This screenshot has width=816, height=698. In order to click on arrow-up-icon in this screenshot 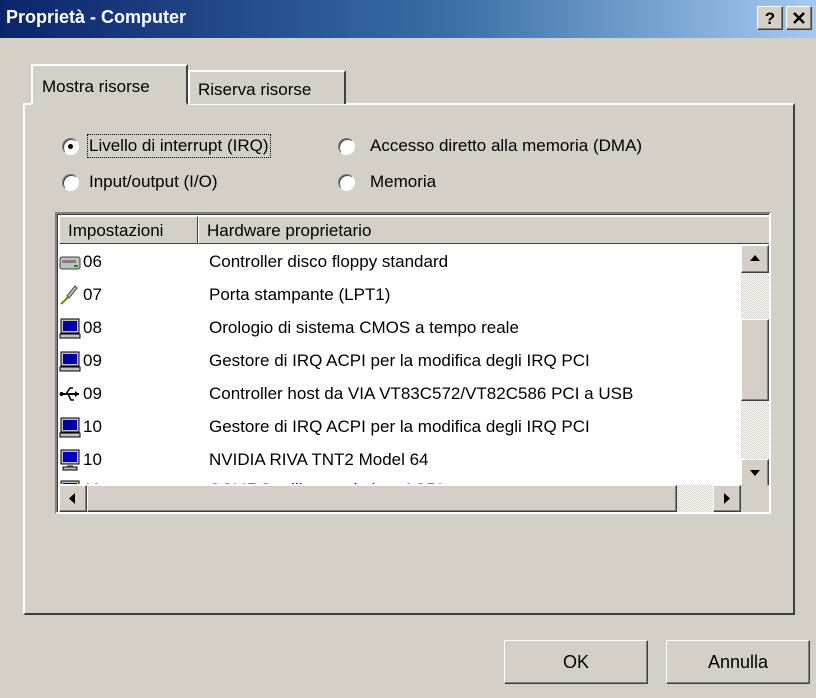, I will do `click(755, 258)`.